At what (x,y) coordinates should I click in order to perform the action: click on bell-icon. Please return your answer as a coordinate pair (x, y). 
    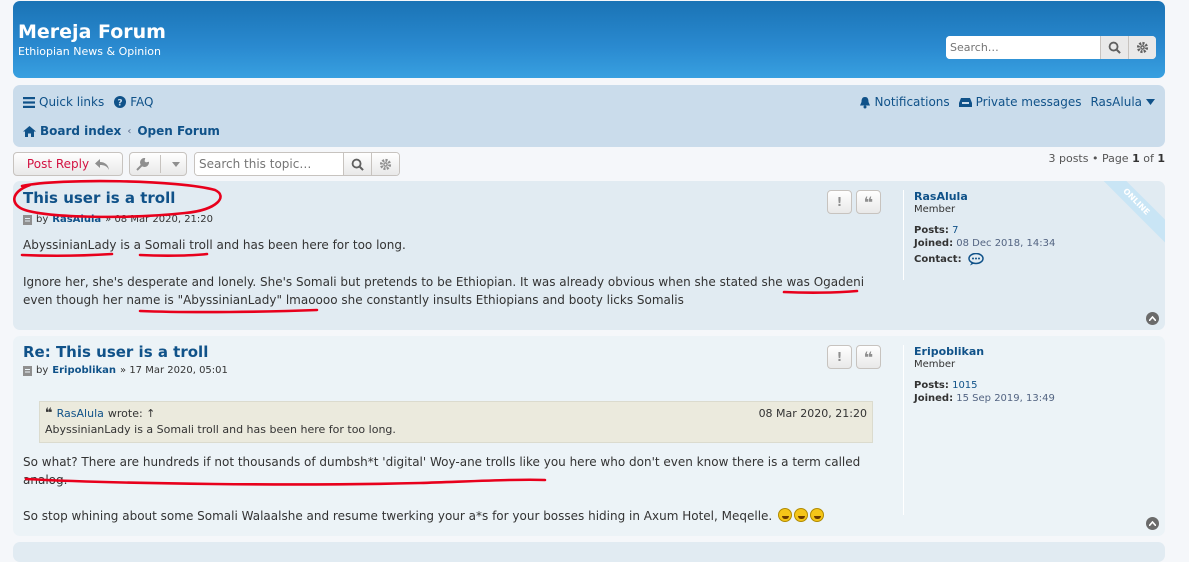
    Looking at the image, I should click on (864, 102).